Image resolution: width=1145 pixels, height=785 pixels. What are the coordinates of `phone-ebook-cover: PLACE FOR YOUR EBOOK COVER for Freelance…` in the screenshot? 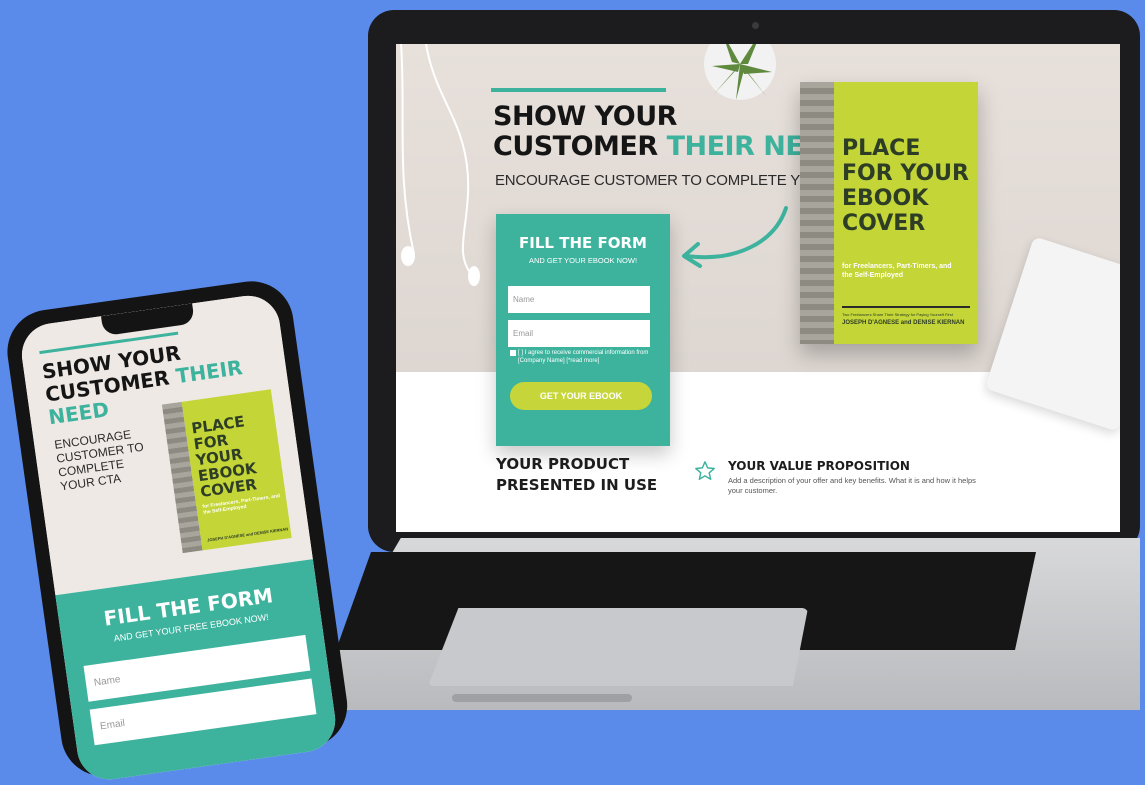 It's located at (226, 471).